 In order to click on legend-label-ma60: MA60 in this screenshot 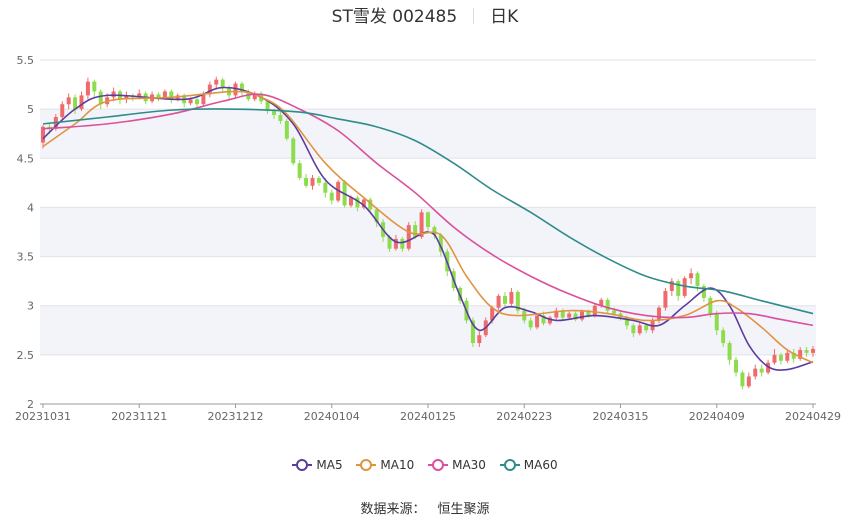, I will do `click(540, 465)`.